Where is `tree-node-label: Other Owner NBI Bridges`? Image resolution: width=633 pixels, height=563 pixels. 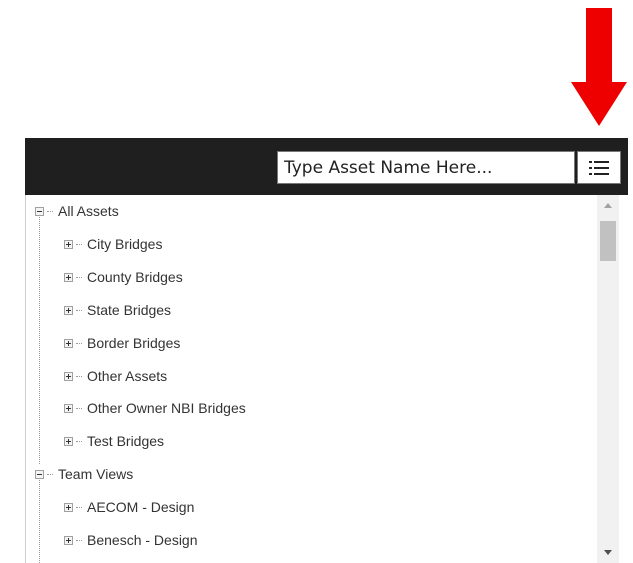
tree-node-label: Other Owner NBI Bridges is located at coordinates (166, 408).